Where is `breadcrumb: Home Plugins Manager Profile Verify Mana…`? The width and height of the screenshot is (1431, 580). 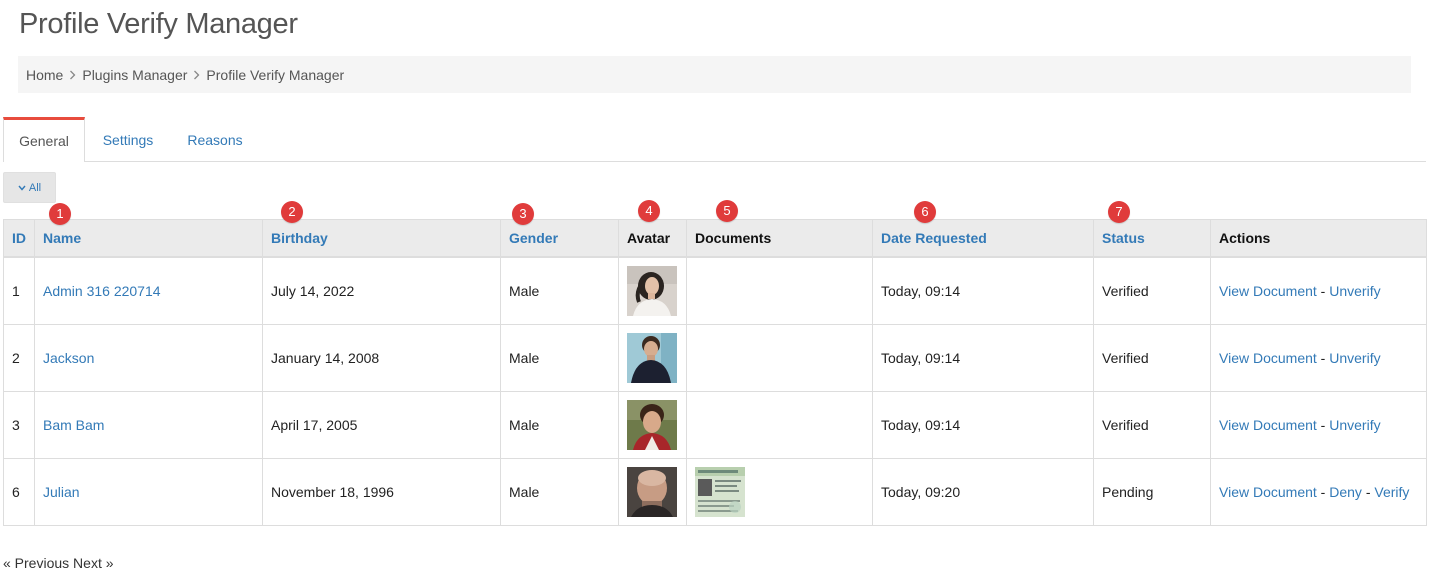 breadcrumb: Home Plugins Manager Profile Verify Mana… is located at coordinates (714, 74).